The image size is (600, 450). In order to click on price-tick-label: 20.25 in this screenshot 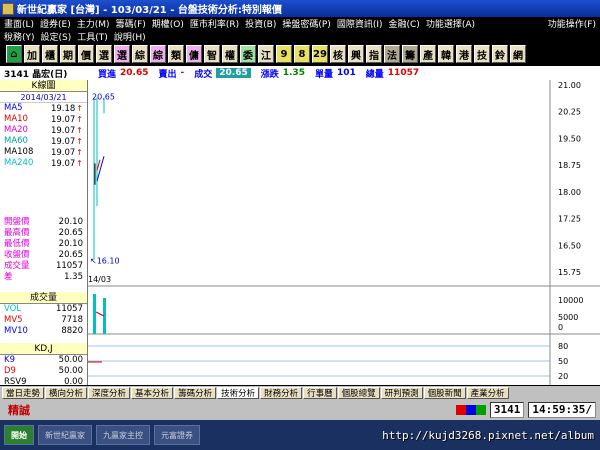, I will do `click(569, 112)`.